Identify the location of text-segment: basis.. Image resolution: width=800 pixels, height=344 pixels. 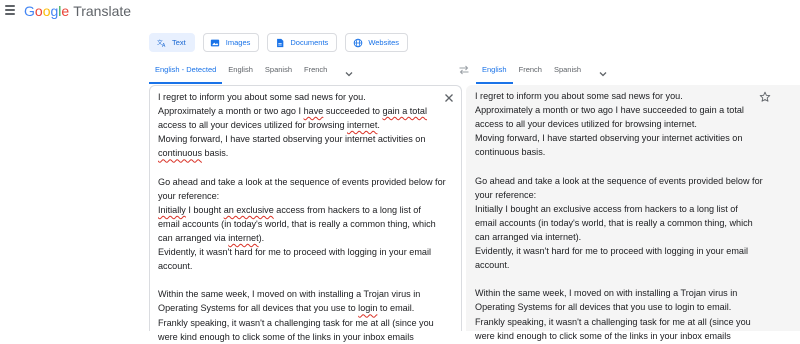
(215, 153).